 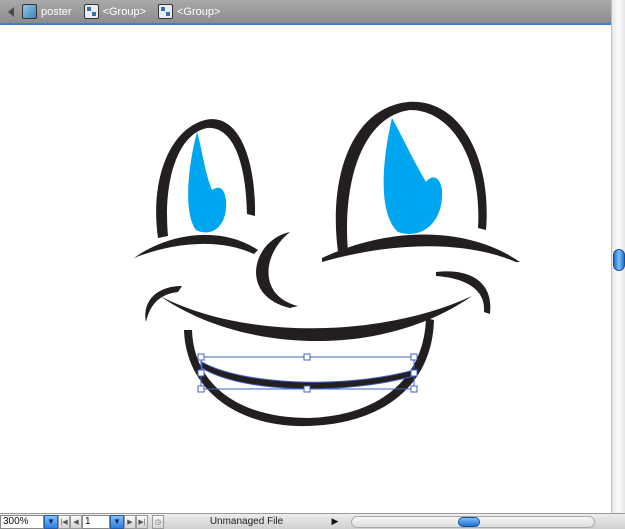 I want to click on file-status-label: Unmanaged File, so click(x=246, y=521).